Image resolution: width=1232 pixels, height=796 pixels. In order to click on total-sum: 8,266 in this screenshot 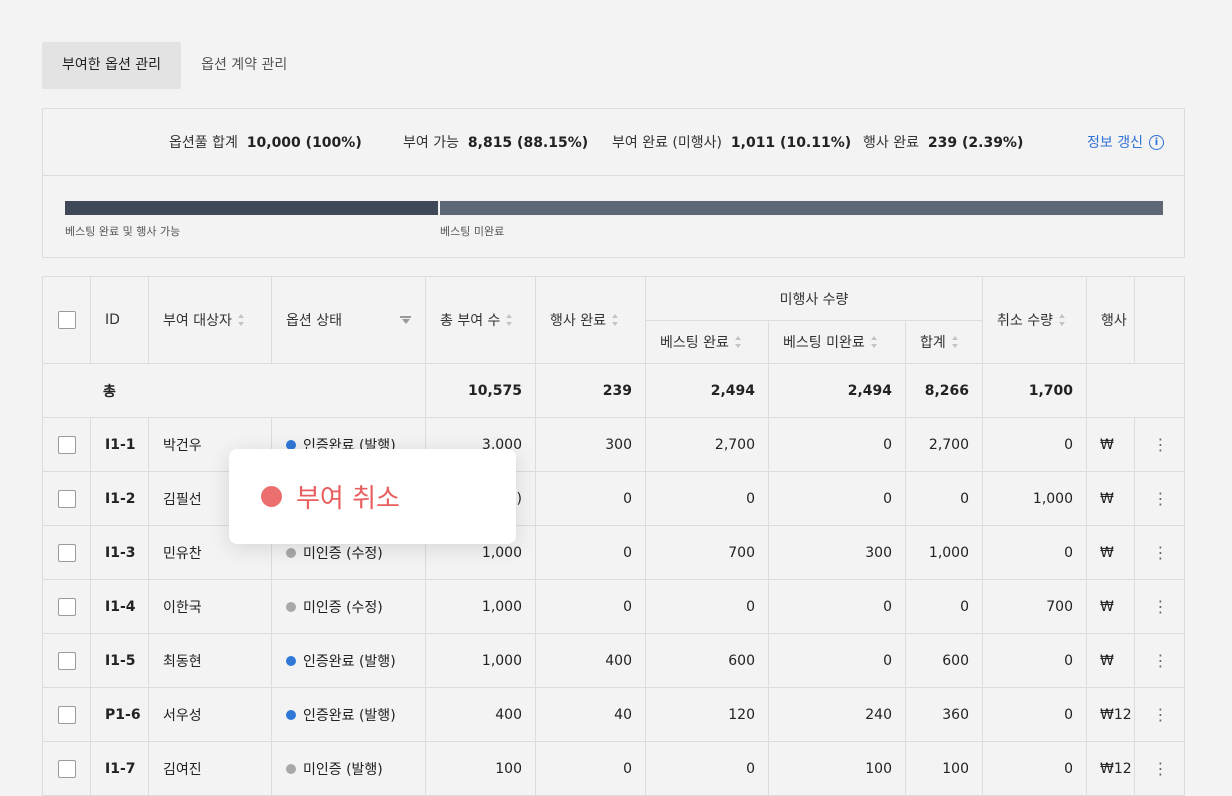, I will do `click(944, 391)`.